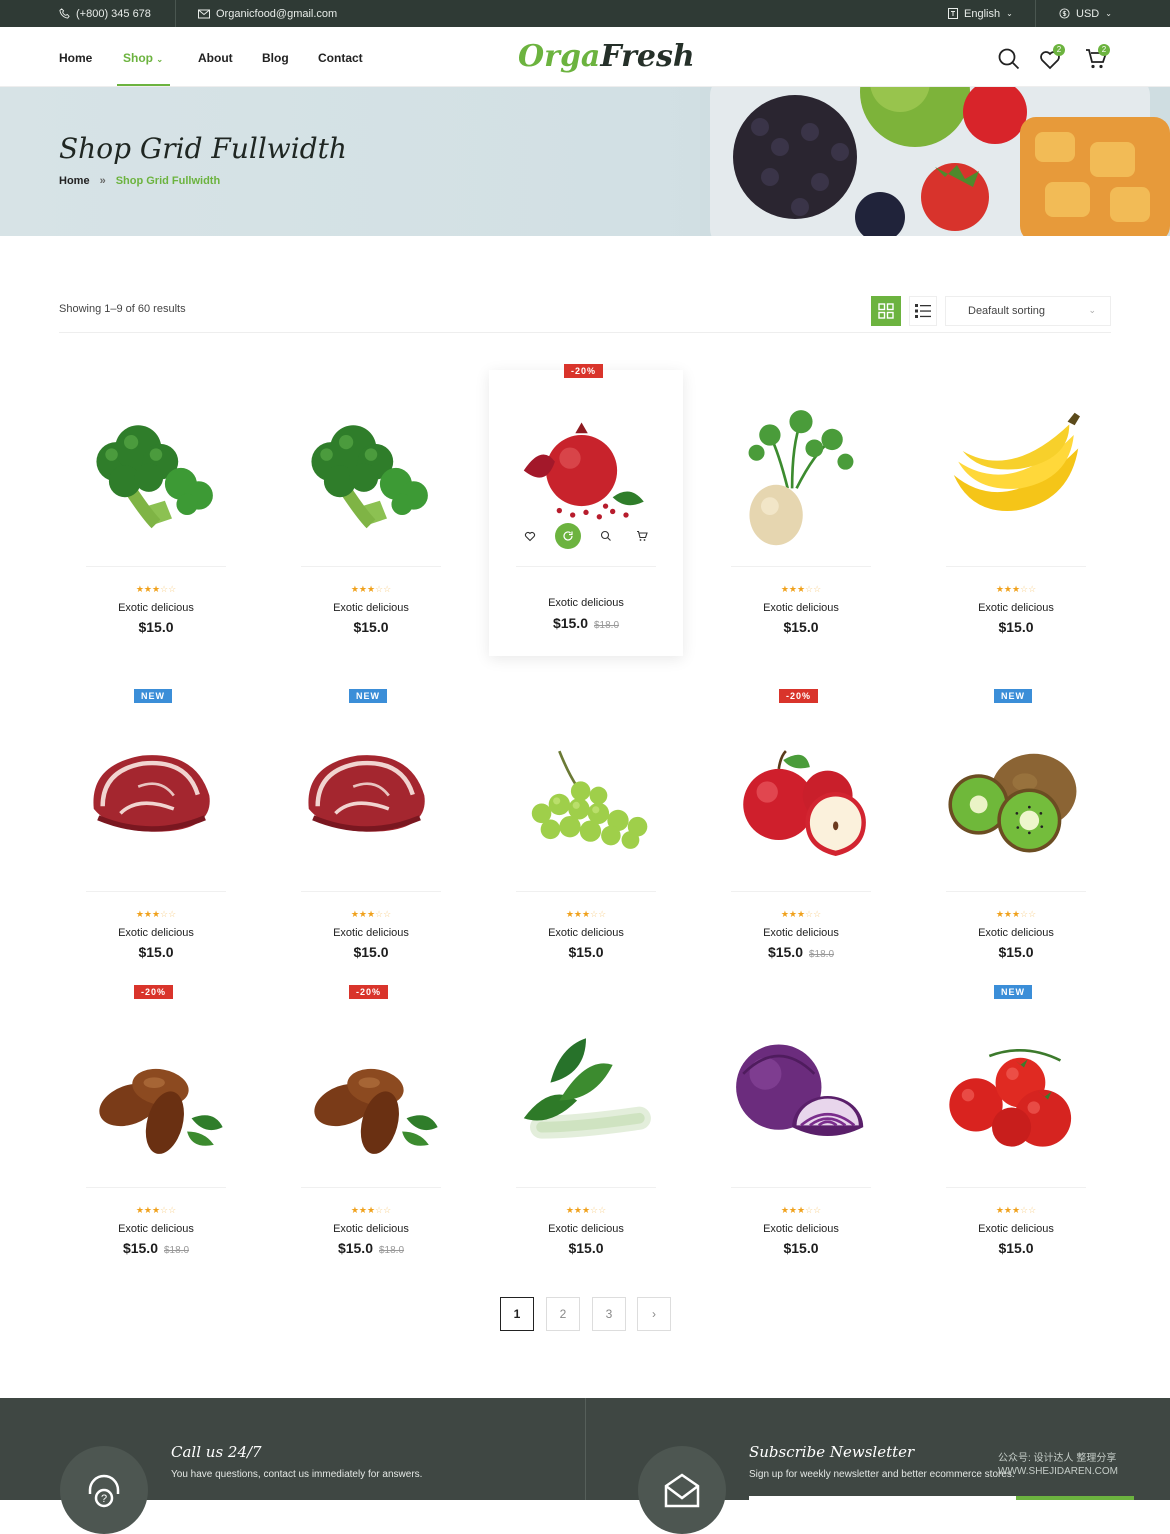 The height and width of the screenshot is (1534, 1170). What do you see at coordinates (682, 1490) in the screenshot?
I see `envelope-icon` at bounding box center [682, 1490].